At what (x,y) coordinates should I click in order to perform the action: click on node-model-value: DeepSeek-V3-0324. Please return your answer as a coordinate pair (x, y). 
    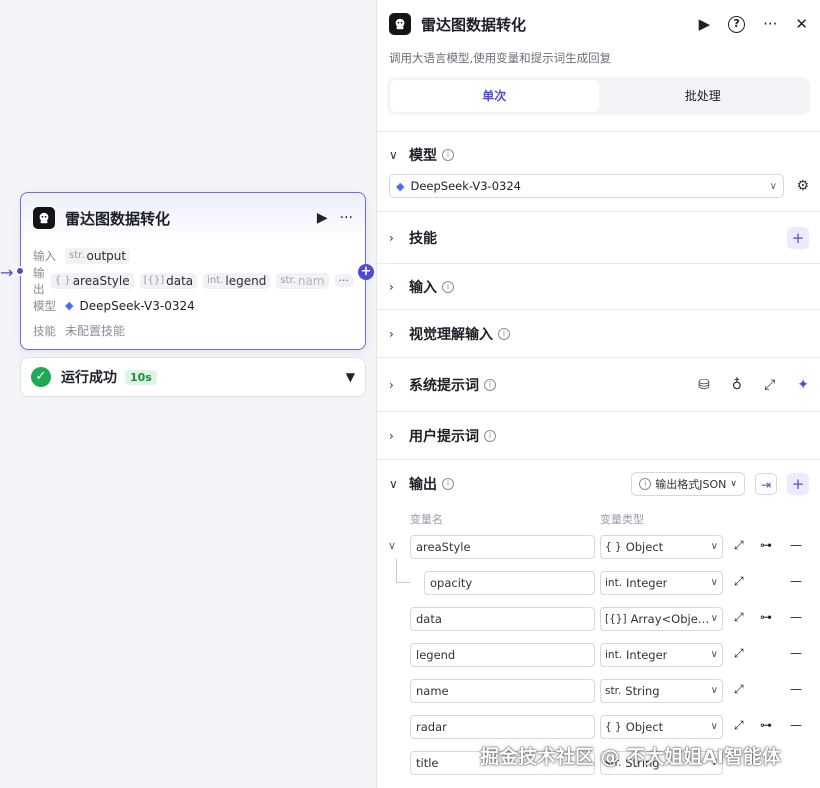
    Looking at the image, I should click on (137, 305).